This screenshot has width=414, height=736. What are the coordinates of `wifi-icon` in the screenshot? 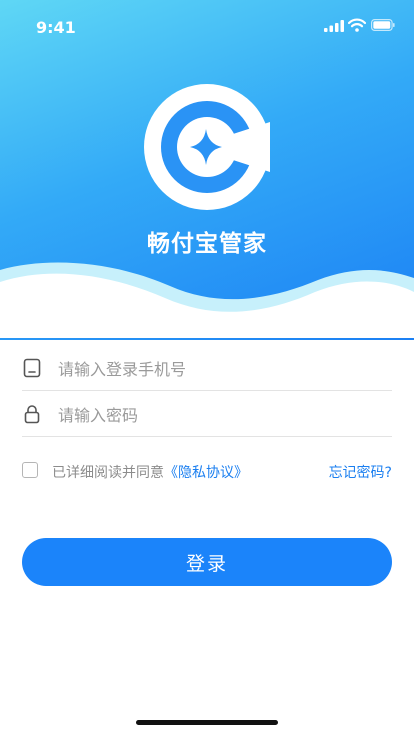 It's located at (357, 25).